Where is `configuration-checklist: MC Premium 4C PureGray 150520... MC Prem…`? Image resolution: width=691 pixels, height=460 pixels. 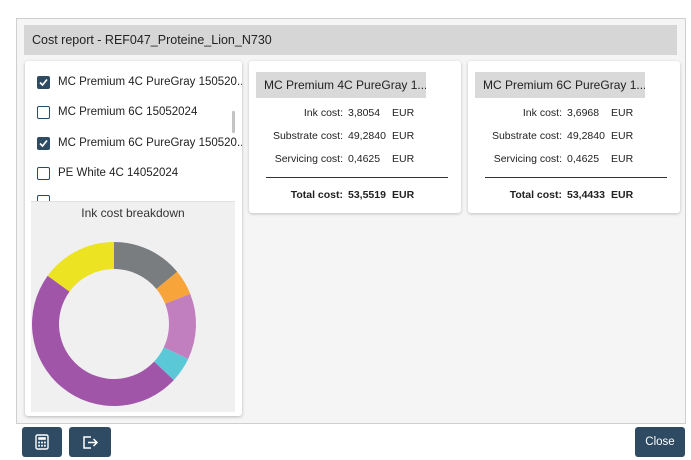 configuration-checklist: MC Premium 4C PureGray 150520... MC Prem… is located at coordinates (133, 131).